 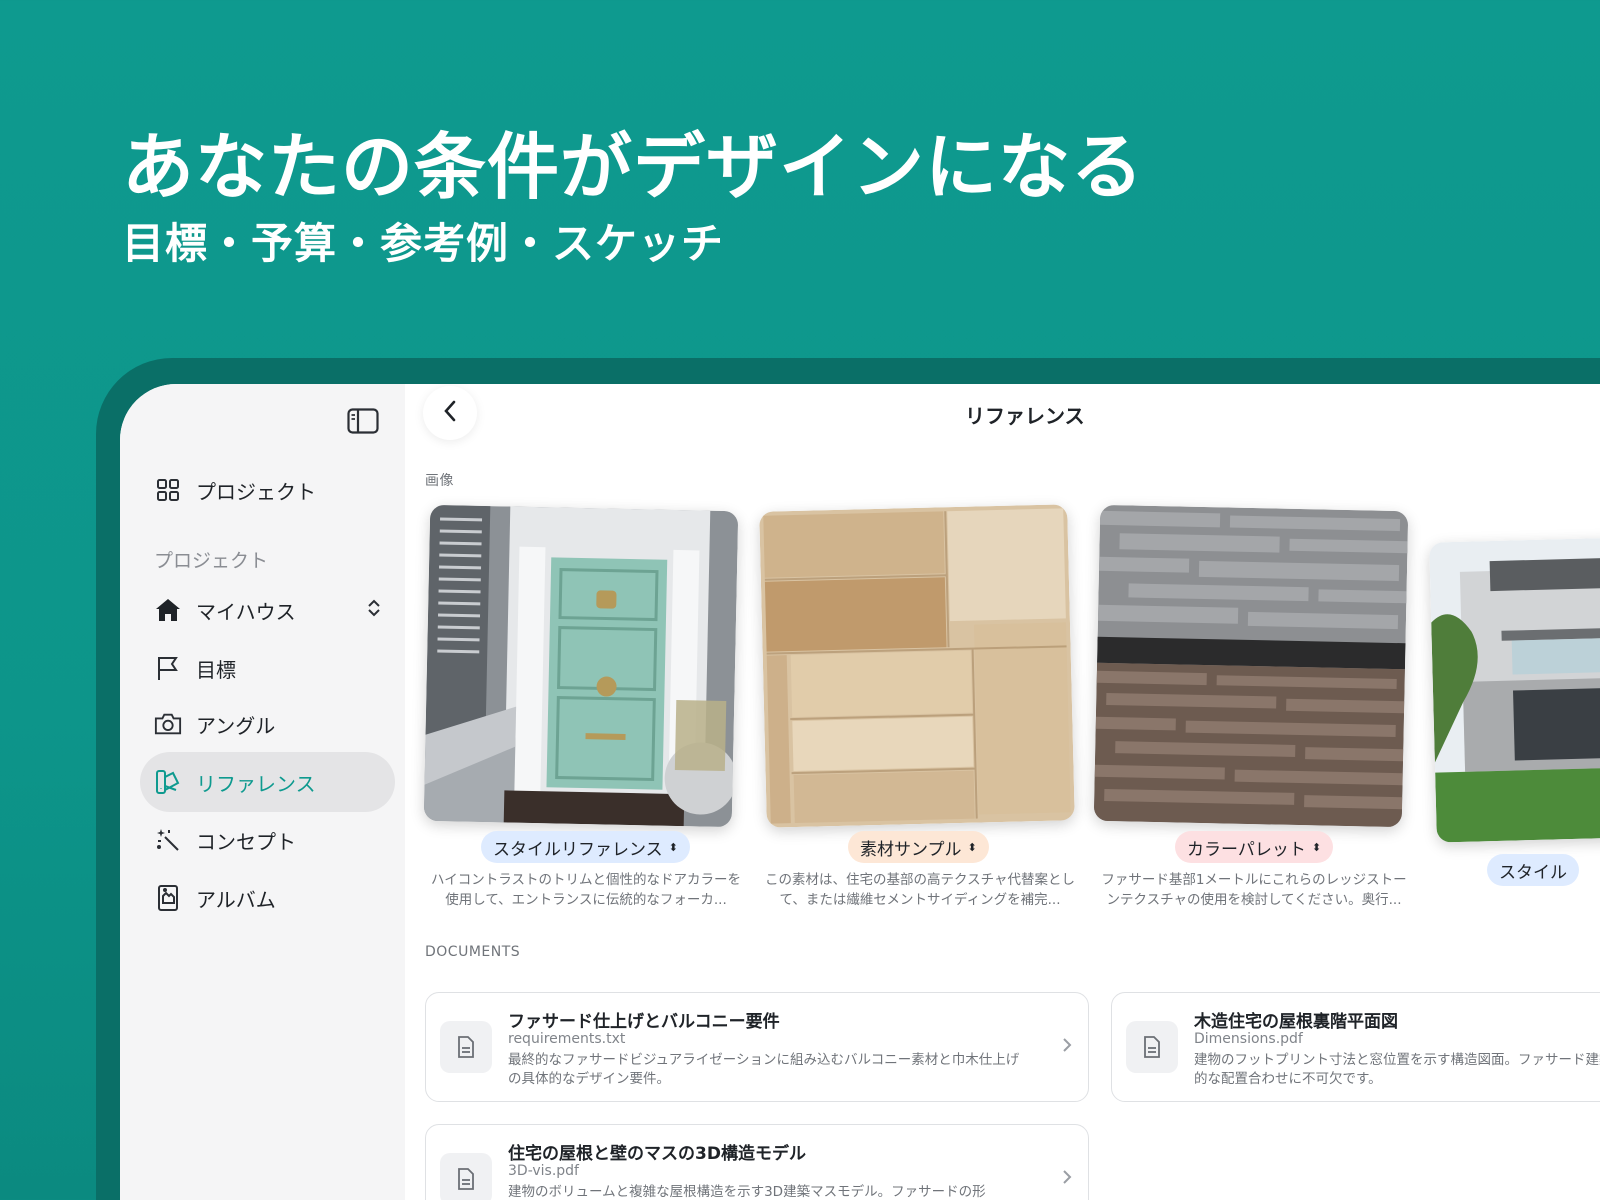 I want to click on tag-style: スタイル, so click(x=1533, y=870).